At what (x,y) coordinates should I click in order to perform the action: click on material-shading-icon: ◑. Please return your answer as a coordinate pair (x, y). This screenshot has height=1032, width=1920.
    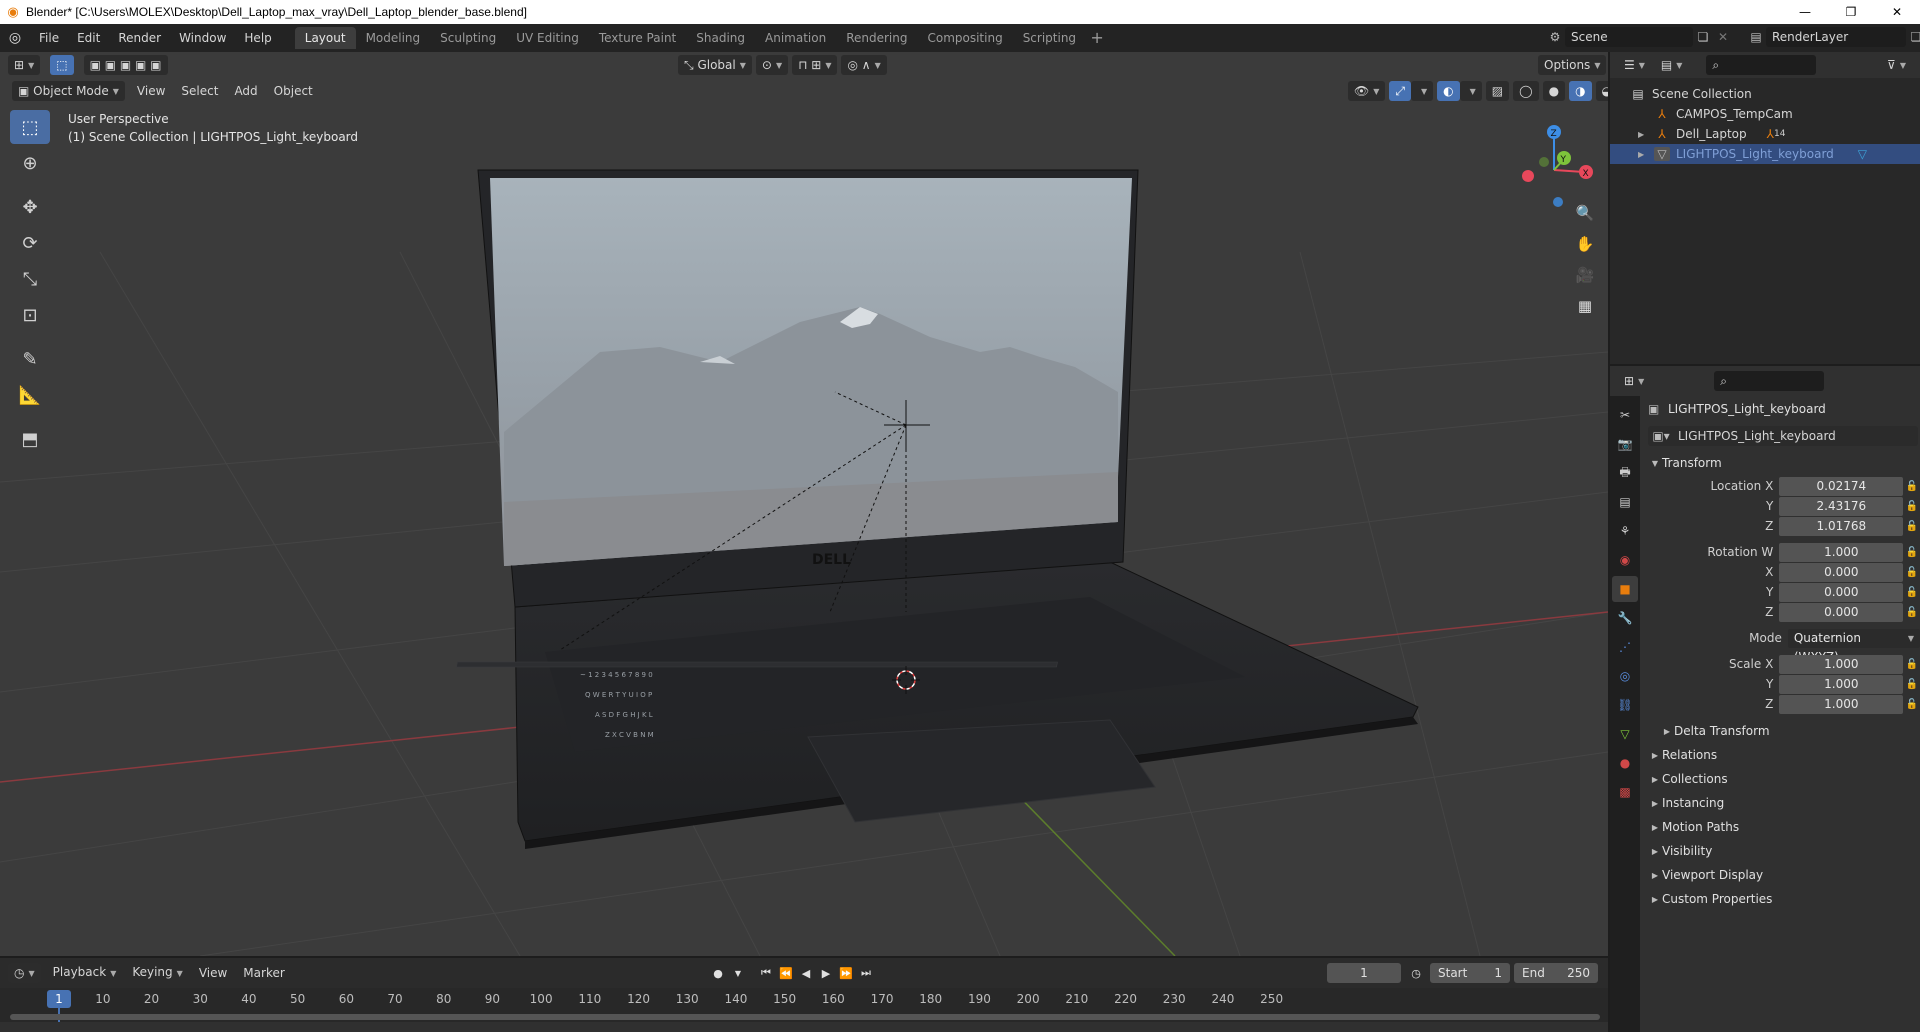
    Looking at the image, I should click on (1580, 91).